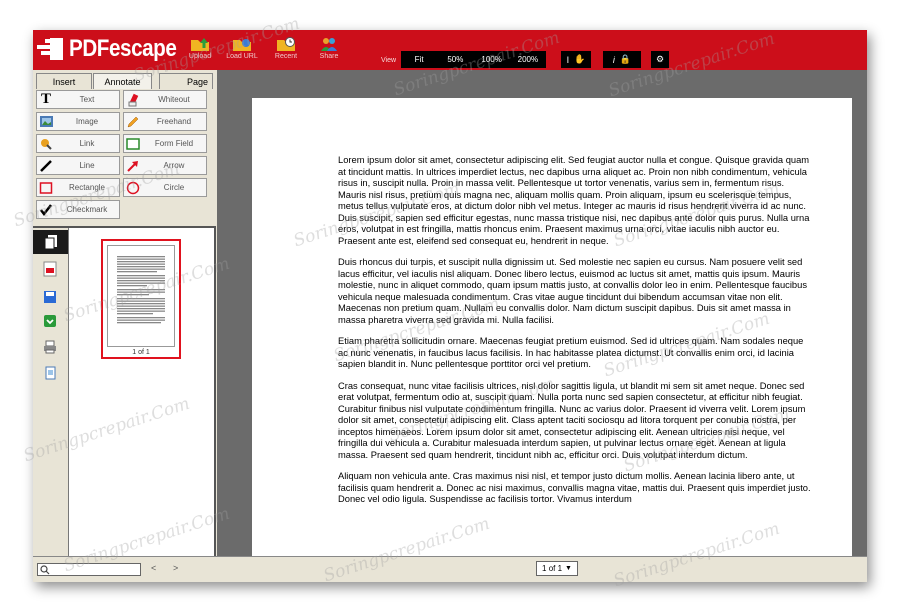 This screenshot has height=614, width=900. I want to click on page-thumbnail: 1 of 1, so click(141, 299).